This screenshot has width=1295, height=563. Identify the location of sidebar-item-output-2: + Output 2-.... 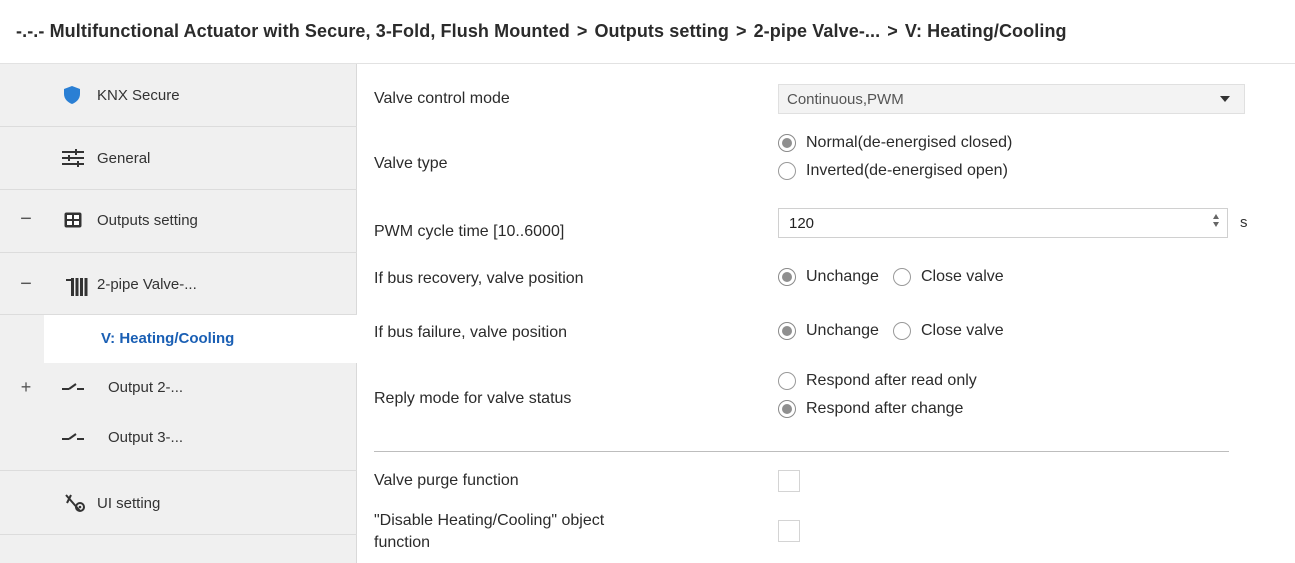
(178, 388).